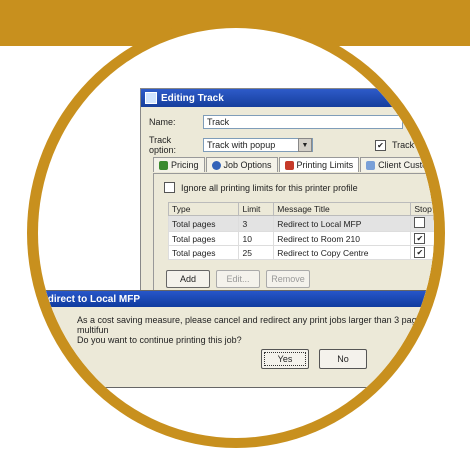  I want to click on column-header-message-title: Message Title, so click(342, 209).